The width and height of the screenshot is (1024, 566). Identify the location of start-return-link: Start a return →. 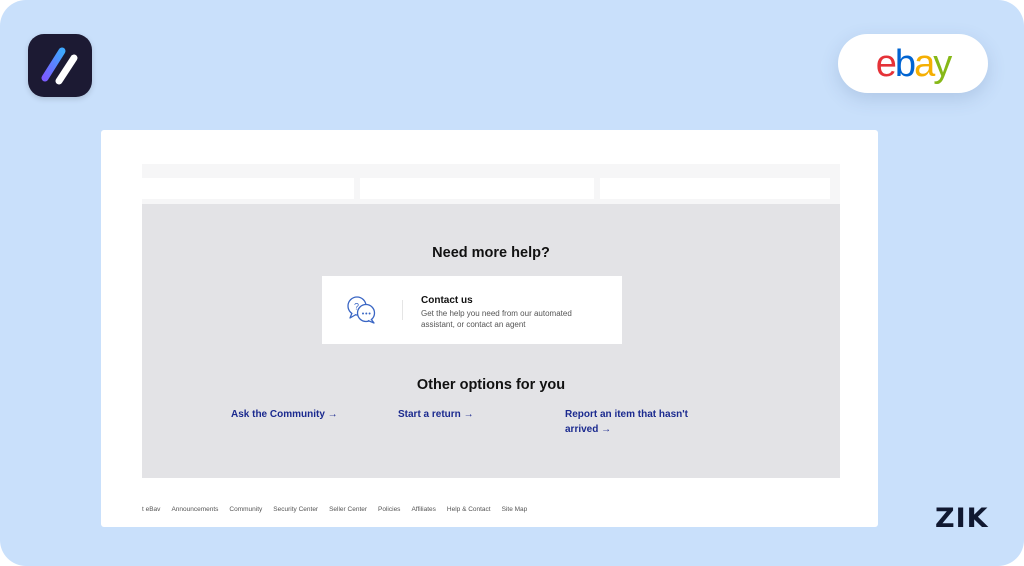
(458, 414).